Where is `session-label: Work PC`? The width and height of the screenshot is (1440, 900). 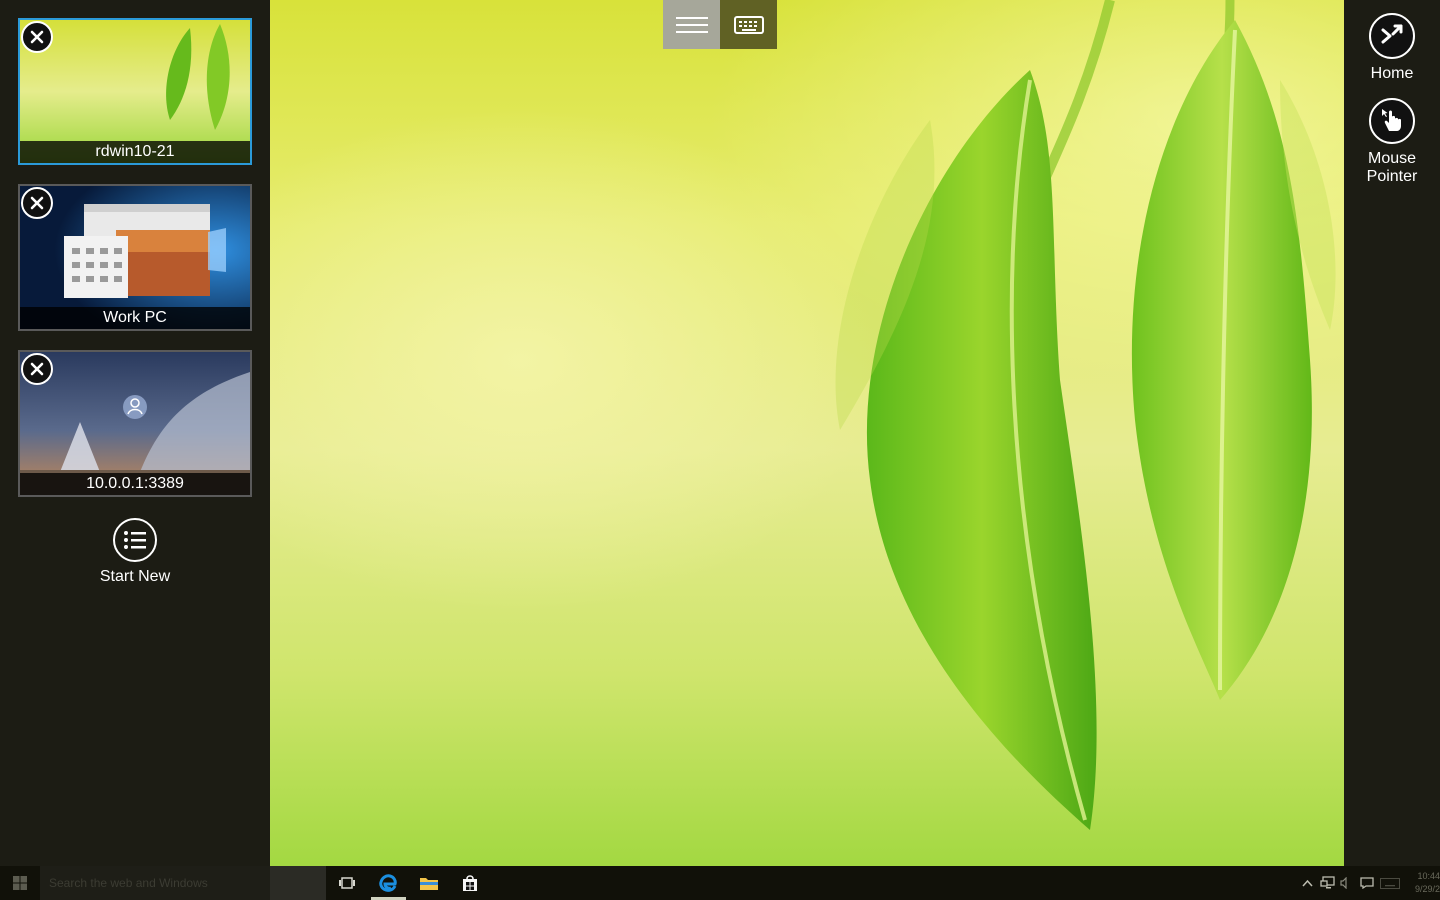
session-label: Work PC is located at coordinates (135, 318).